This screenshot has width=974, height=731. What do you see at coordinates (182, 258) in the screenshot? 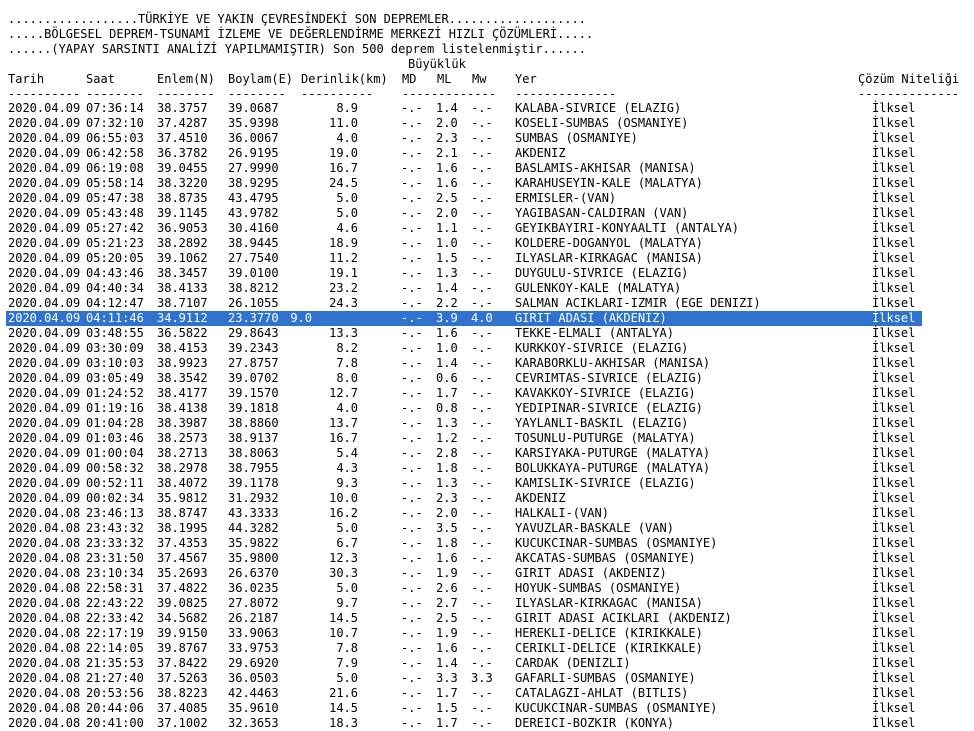
I see `cell-enlem: 39.1062` at bounding box center [182, 258].